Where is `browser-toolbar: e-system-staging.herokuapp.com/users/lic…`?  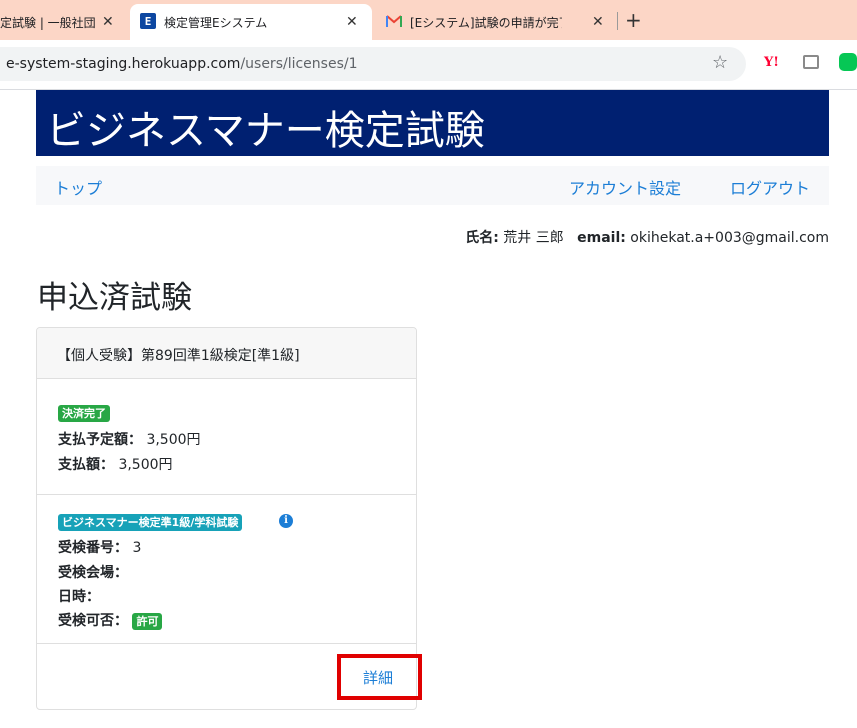
browser-toolbar: e-system-staging.herokuapp.com/users/lic… is located at coordinates (428, 65).